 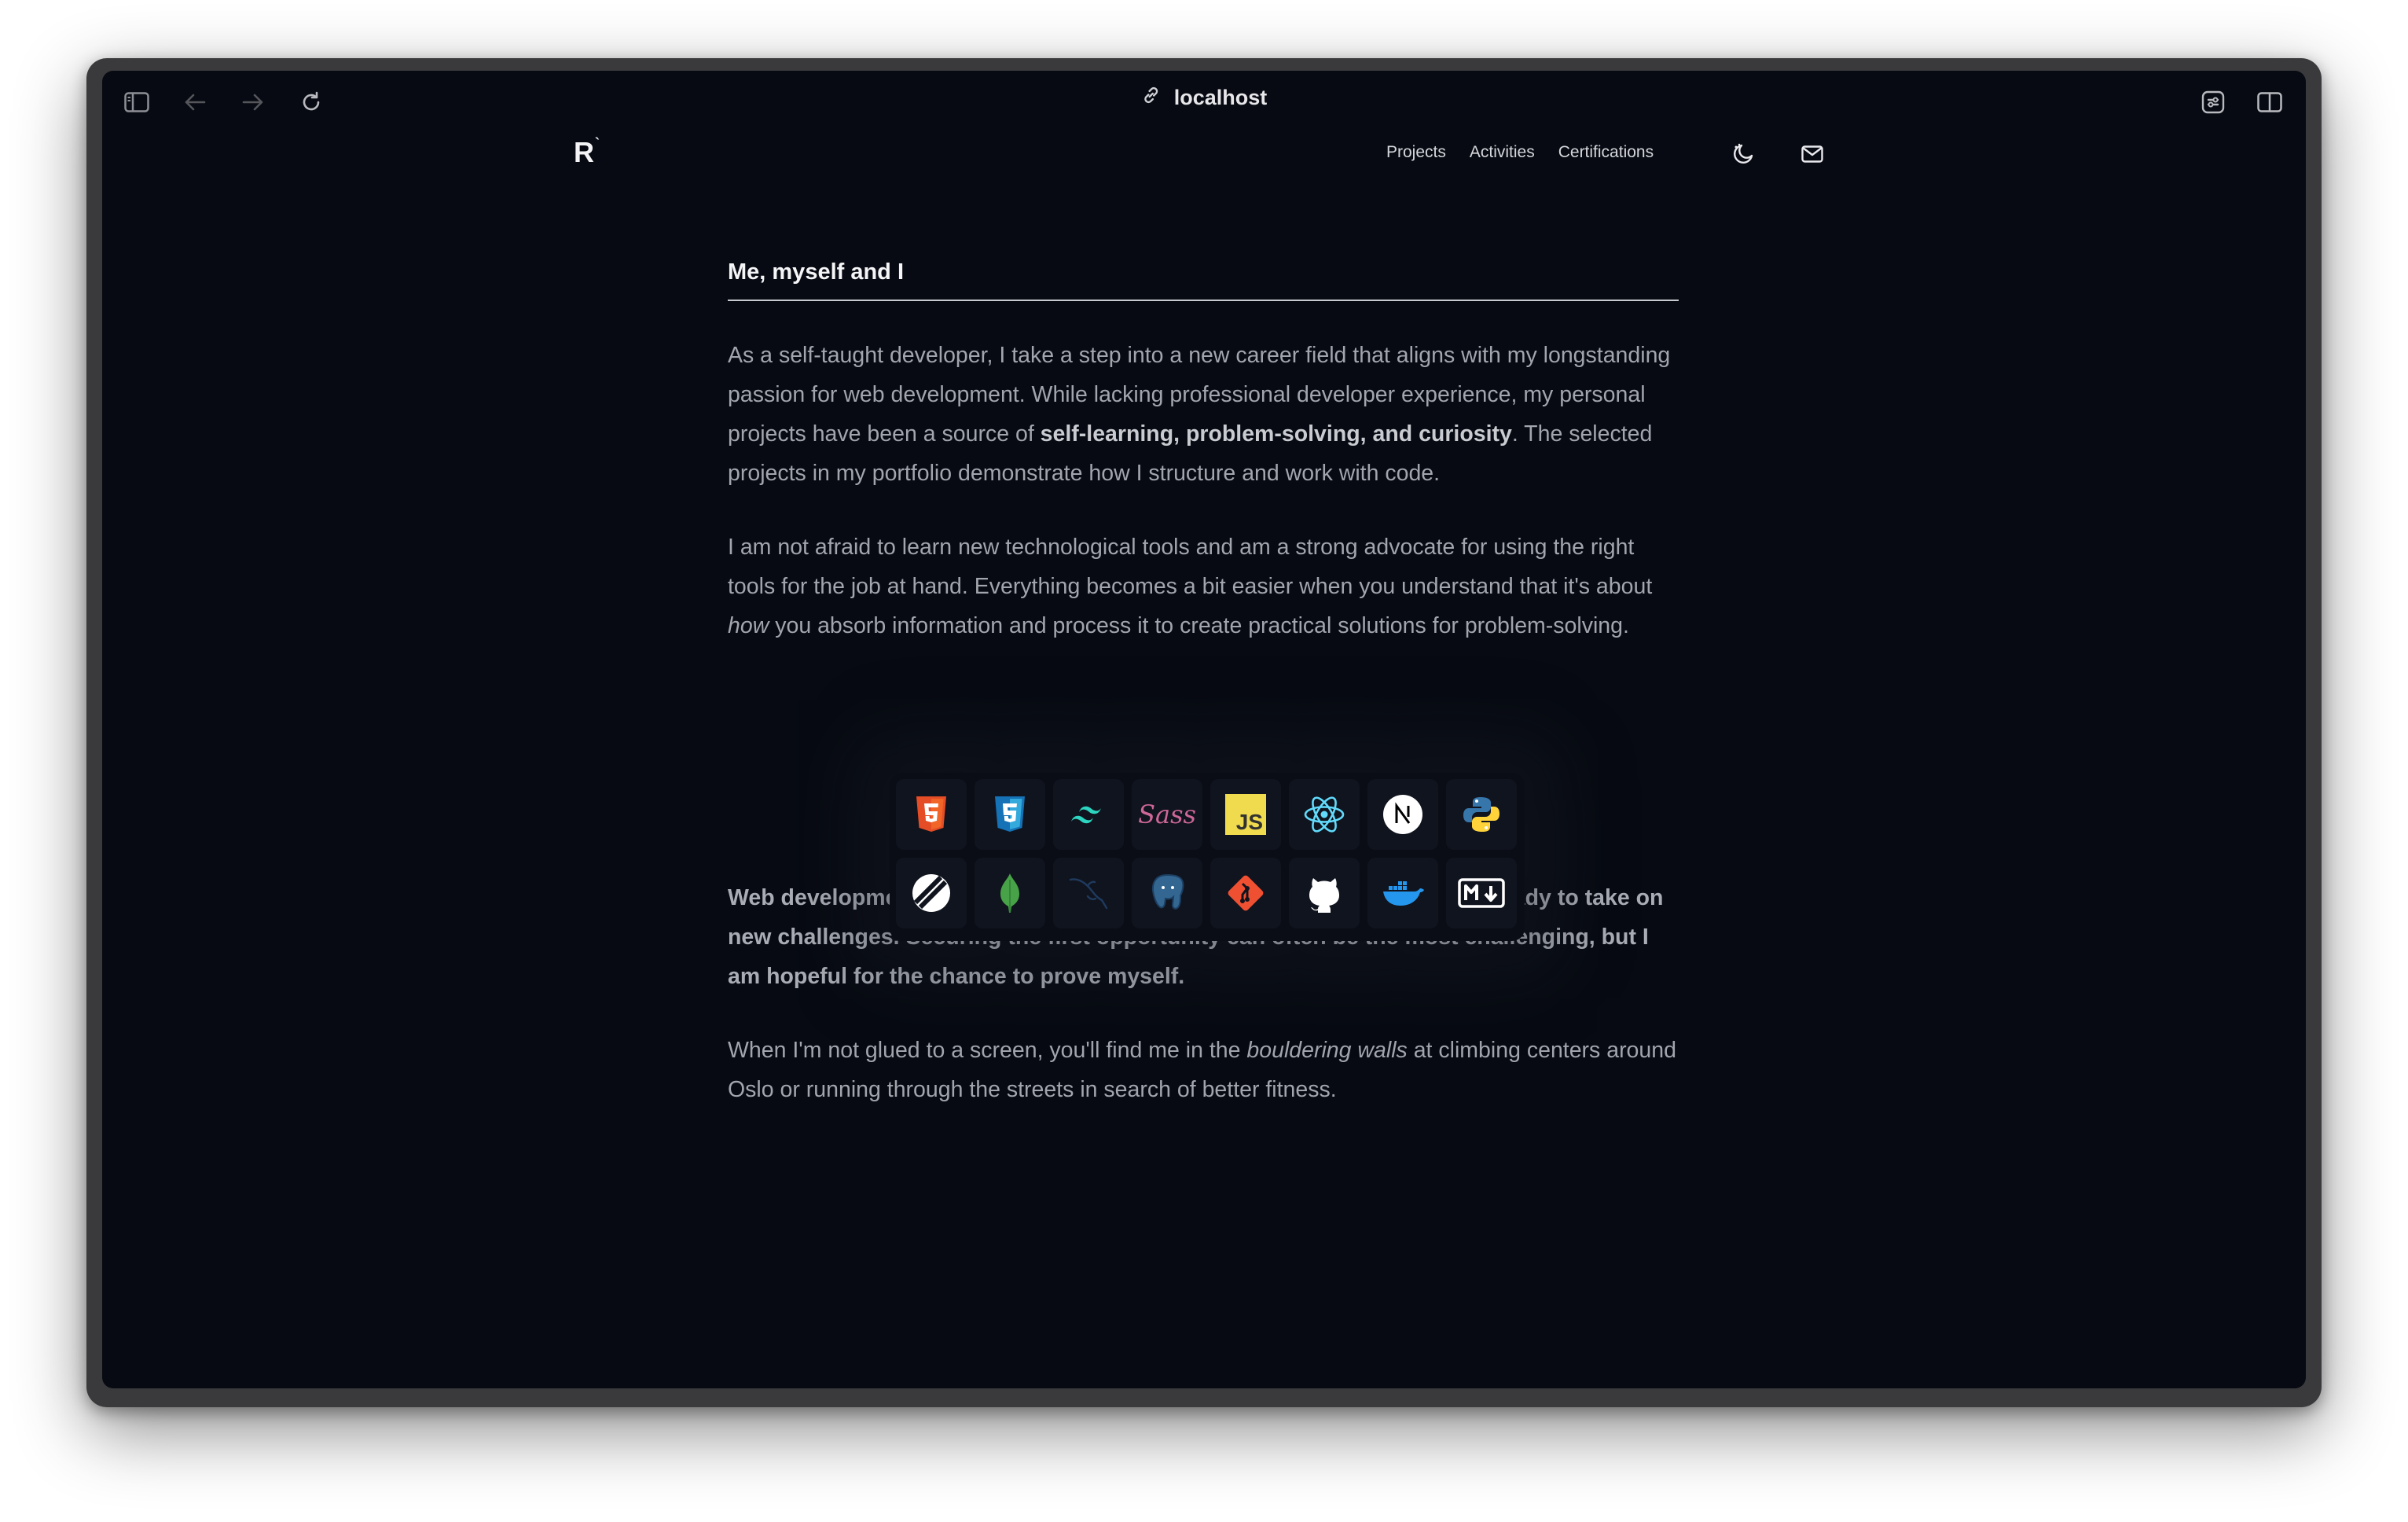 What do you see at coordinates (2213, 102) in the screenshot?
I see `extensions-icon` at bounding box center [2213, 102].